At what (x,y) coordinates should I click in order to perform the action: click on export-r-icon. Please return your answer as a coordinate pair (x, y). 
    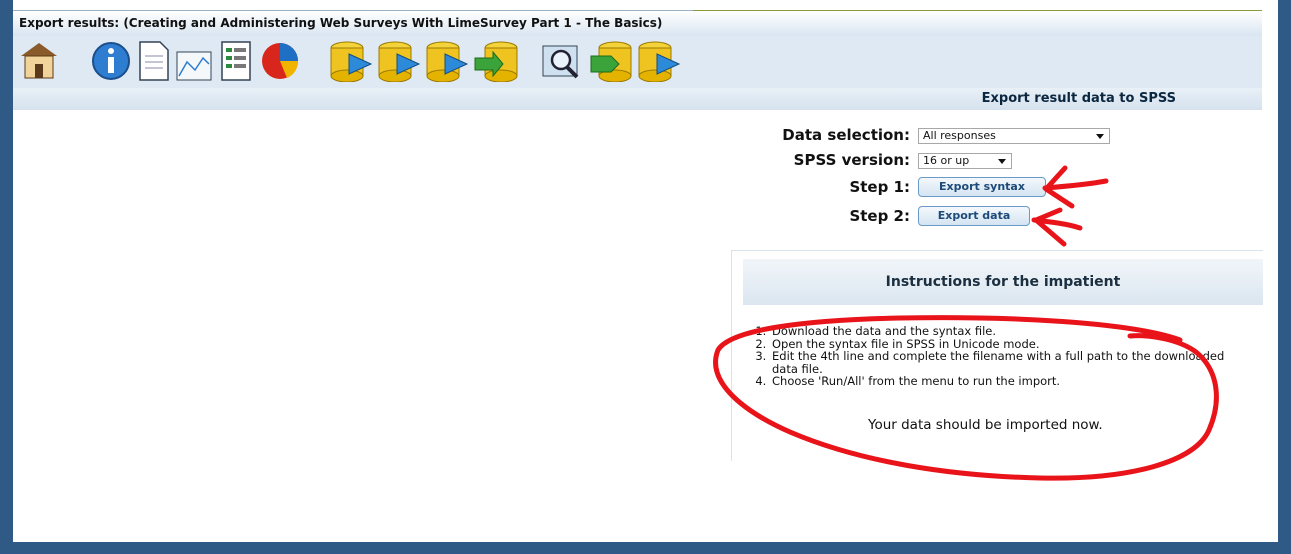
    Looking at the image, I should click on (447, 61).